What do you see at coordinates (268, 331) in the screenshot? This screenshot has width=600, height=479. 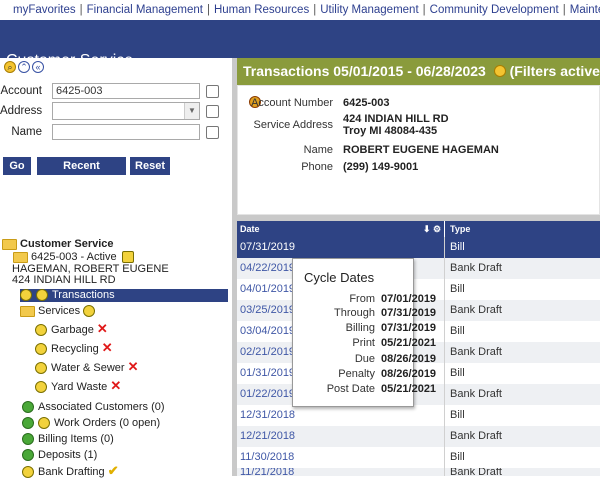 I see `row-date: 03/04/2019` at bounding box center [268, 331].